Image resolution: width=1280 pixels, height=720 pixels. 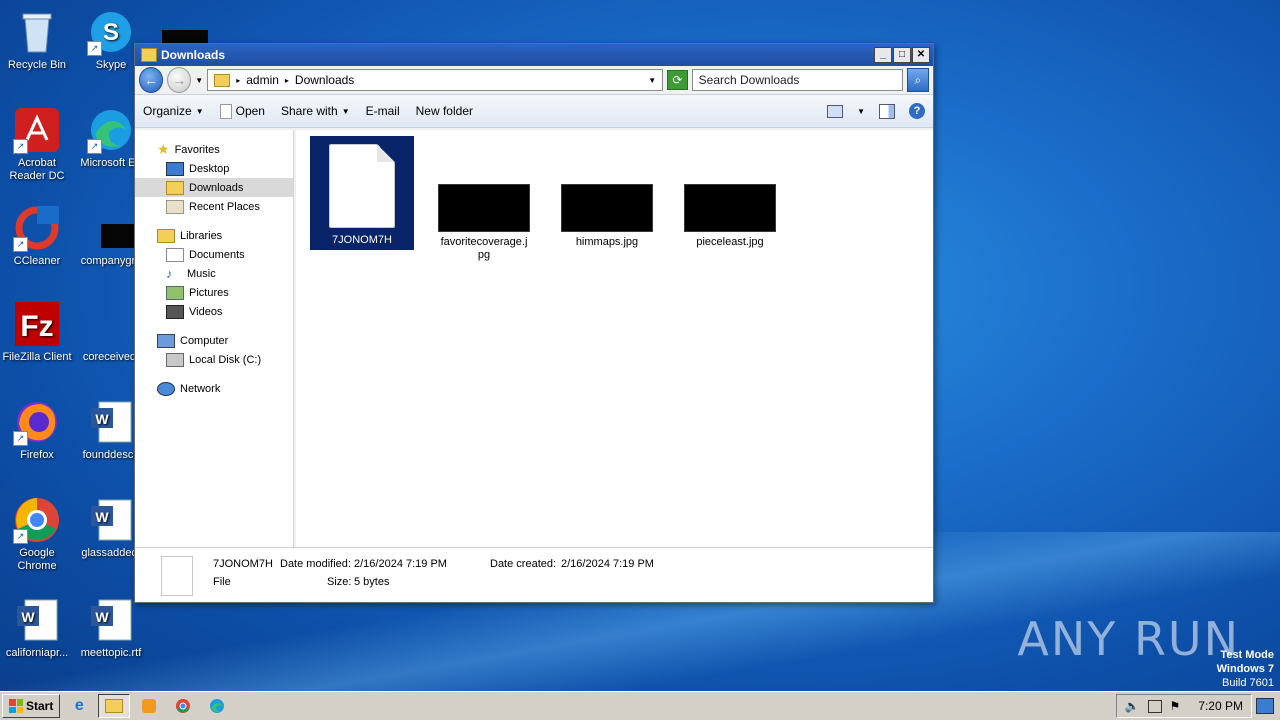 I want to click on desktop-icon-recycle-bin: Recycle Bin, so click(x=37, y=40).